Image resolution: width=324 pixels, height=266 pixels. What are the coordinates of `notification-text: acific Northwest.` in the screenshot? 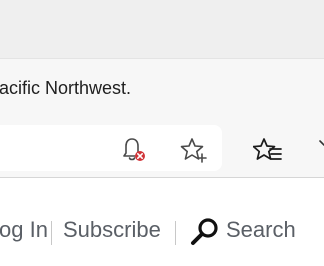 It's located at (66, 88).